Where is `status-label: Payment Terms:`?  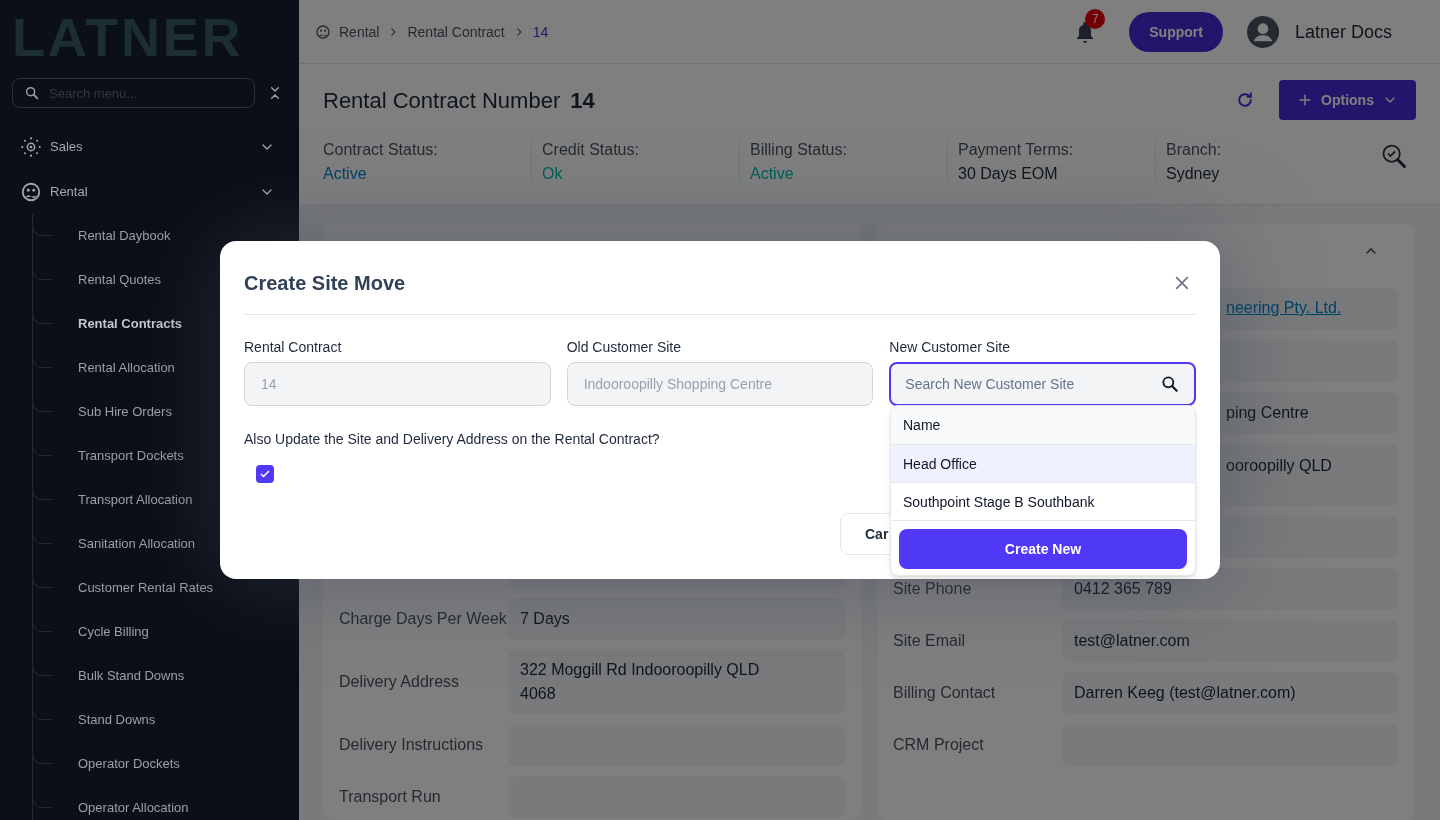 status-label: Payment Terms: is located at coordinates (1016, 150).